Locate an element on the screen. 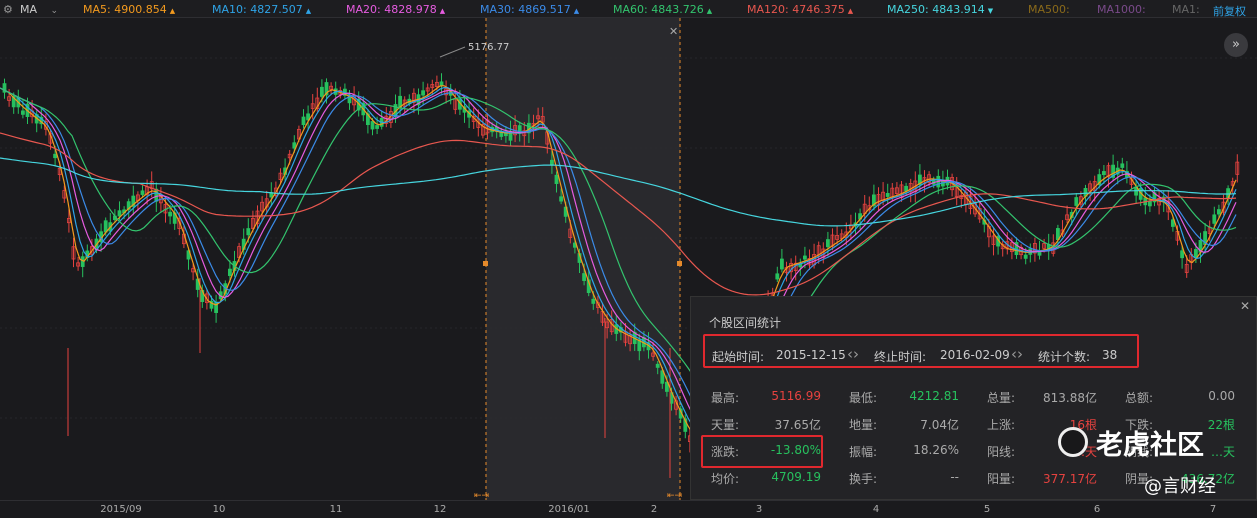 The image size is (1257, 518). stat-value: -13.80% is located at coordinates (795, 450).